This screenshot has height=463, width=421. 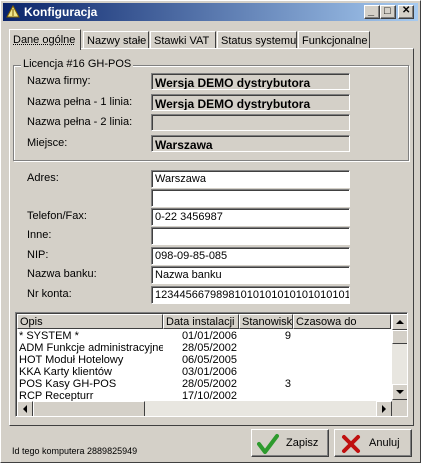 What do you see at coordinates (399, 365) in the screenshot?
I see `vertical-scrollbar` at bounding box center [399, 365].